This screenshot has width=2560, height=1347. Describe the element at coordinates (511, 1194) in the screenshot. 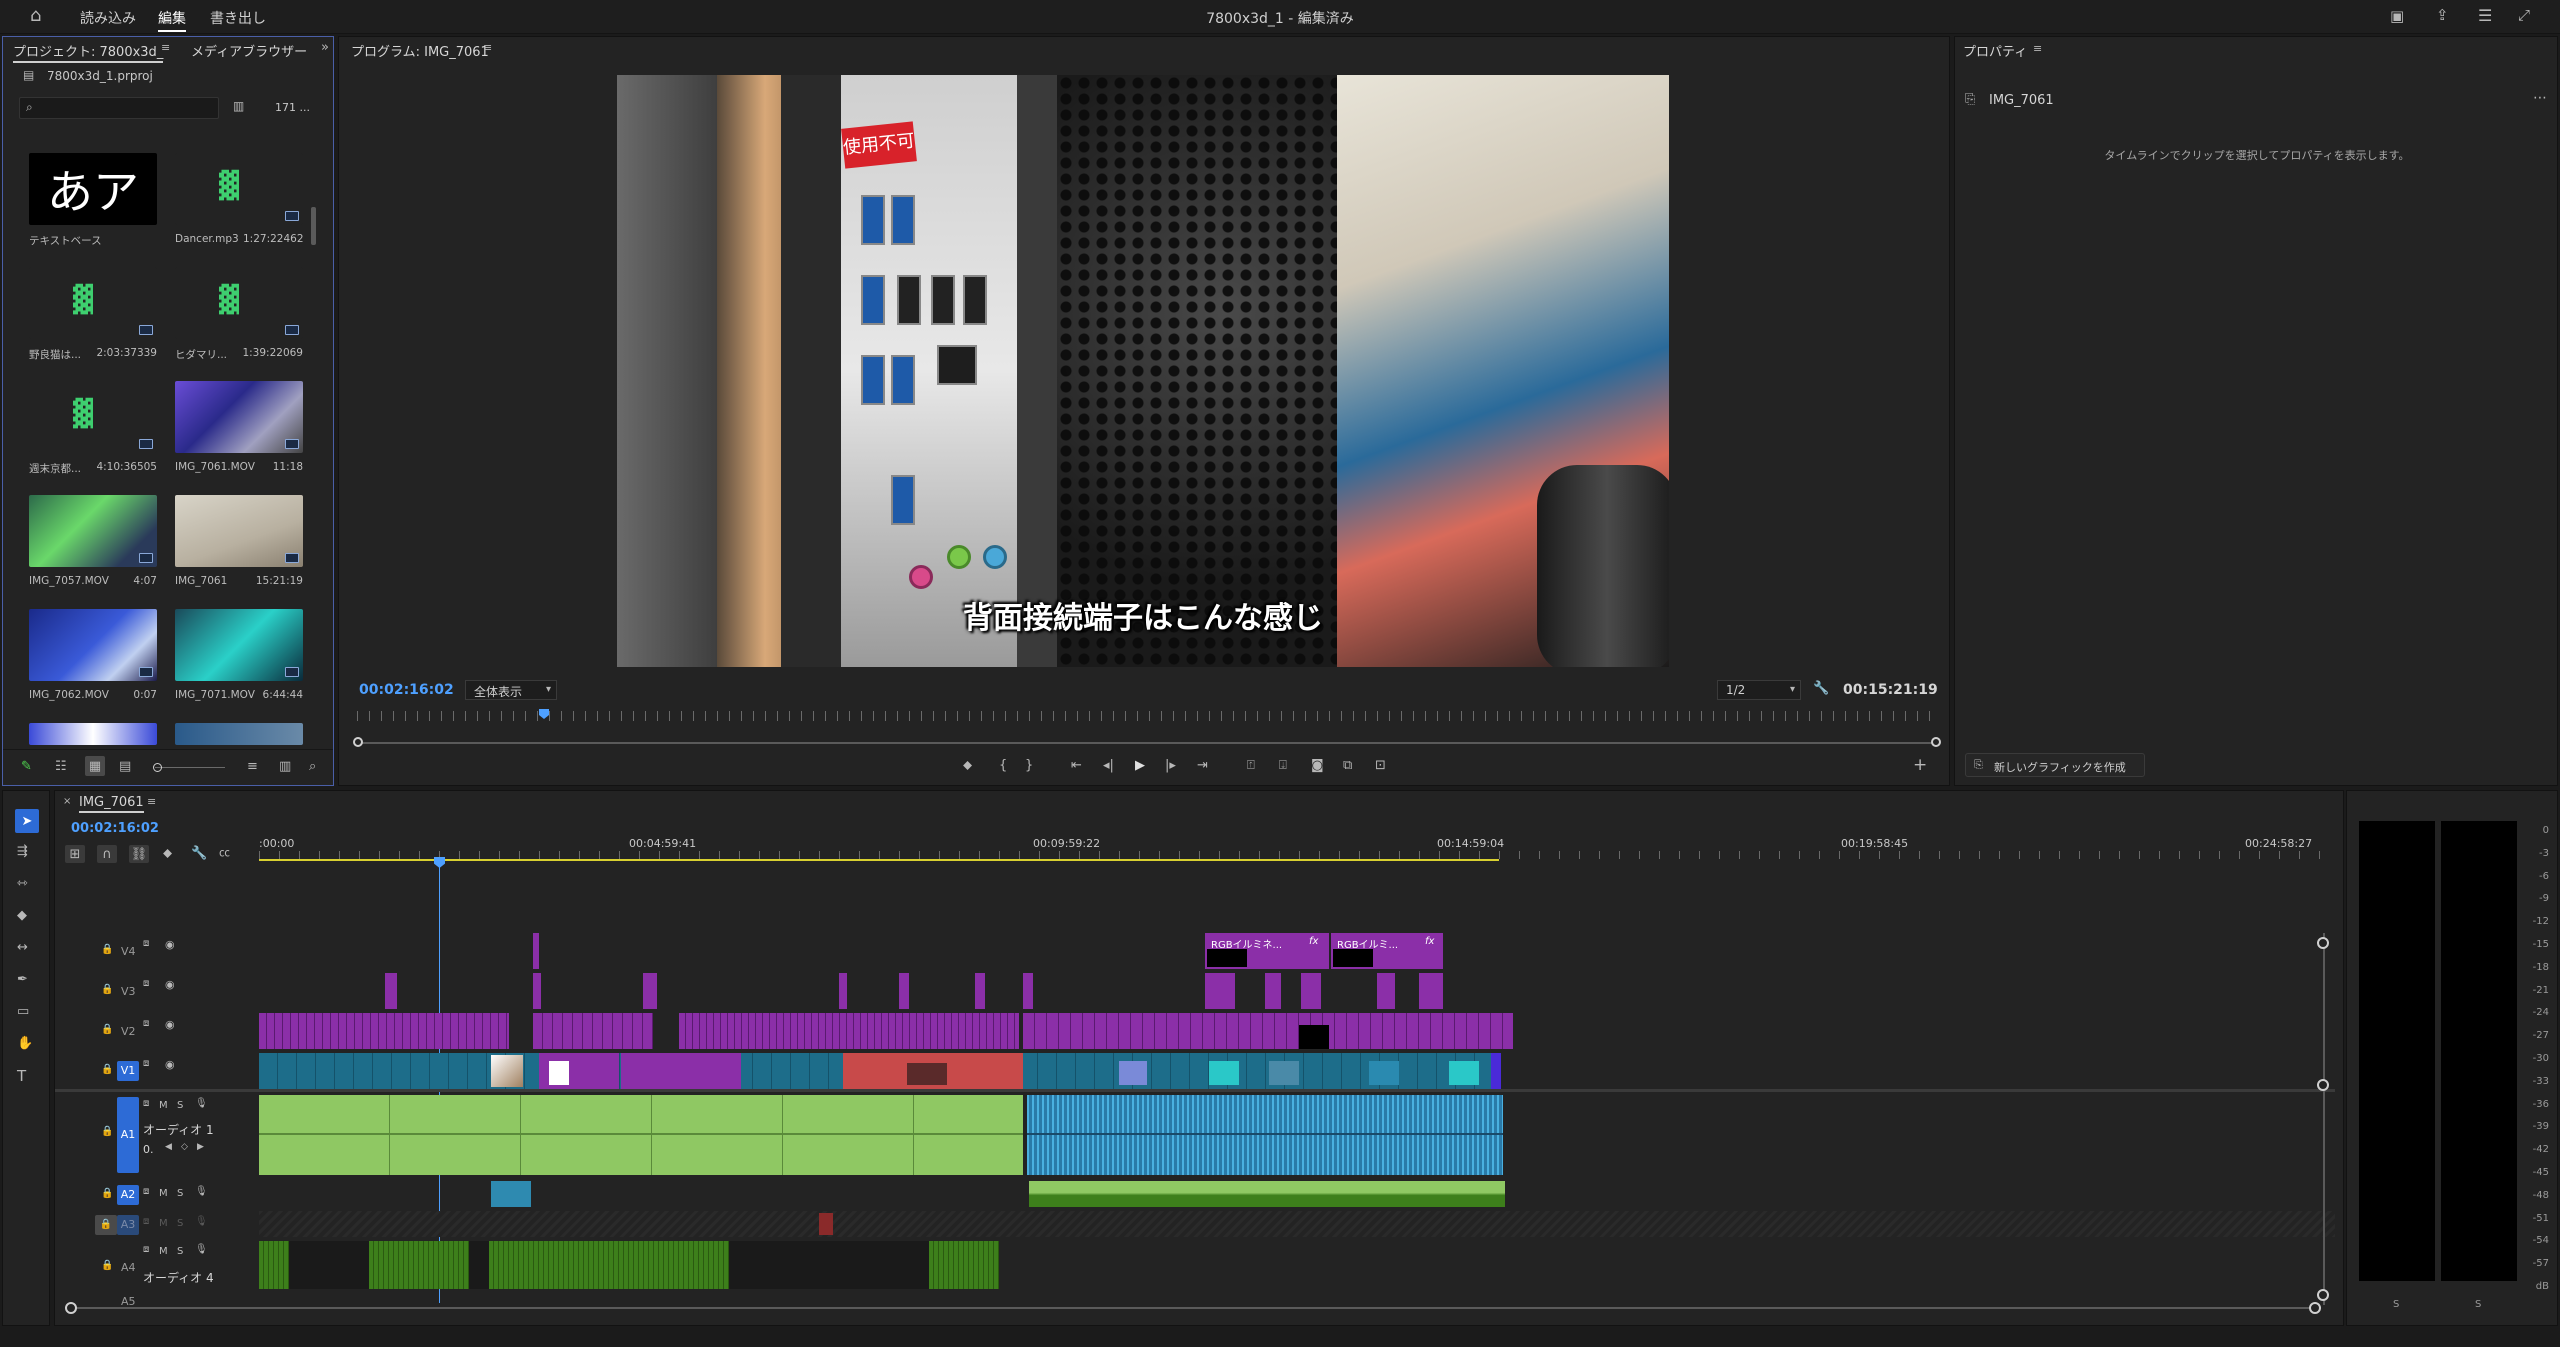

I see `clip-a2` at that location.